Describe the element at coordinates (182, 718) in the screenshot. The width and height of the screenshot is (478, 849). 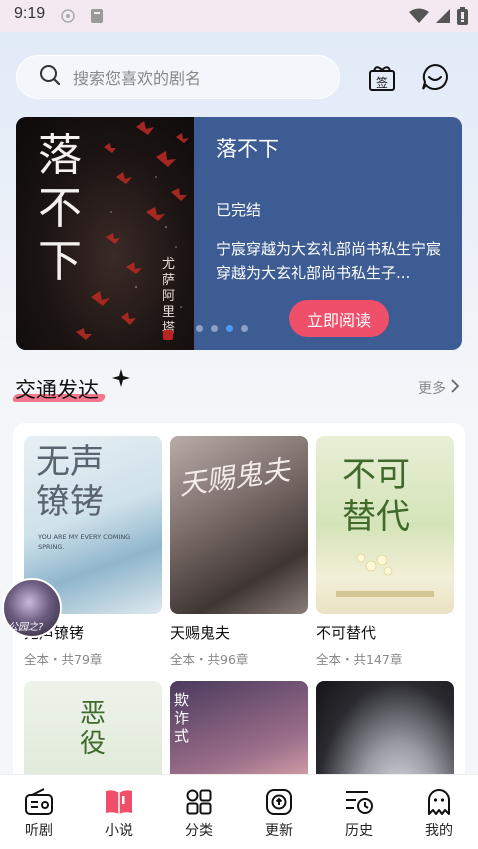
I see `book-cover-title: 欺诈式` at that location.